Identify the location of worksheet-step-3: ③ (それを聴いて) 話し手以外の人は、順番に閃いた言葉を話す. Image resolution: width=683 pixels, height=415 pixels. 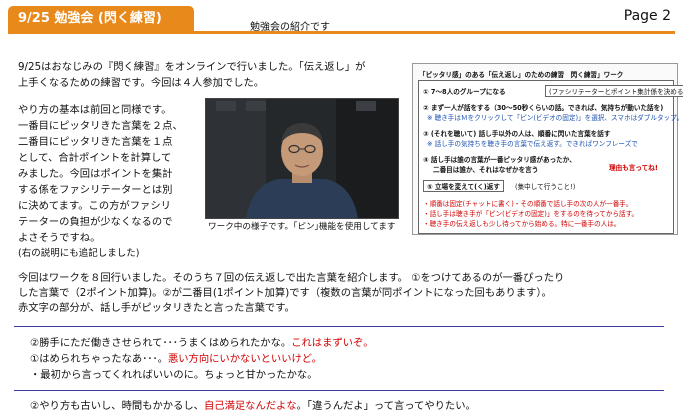
(517, 134).